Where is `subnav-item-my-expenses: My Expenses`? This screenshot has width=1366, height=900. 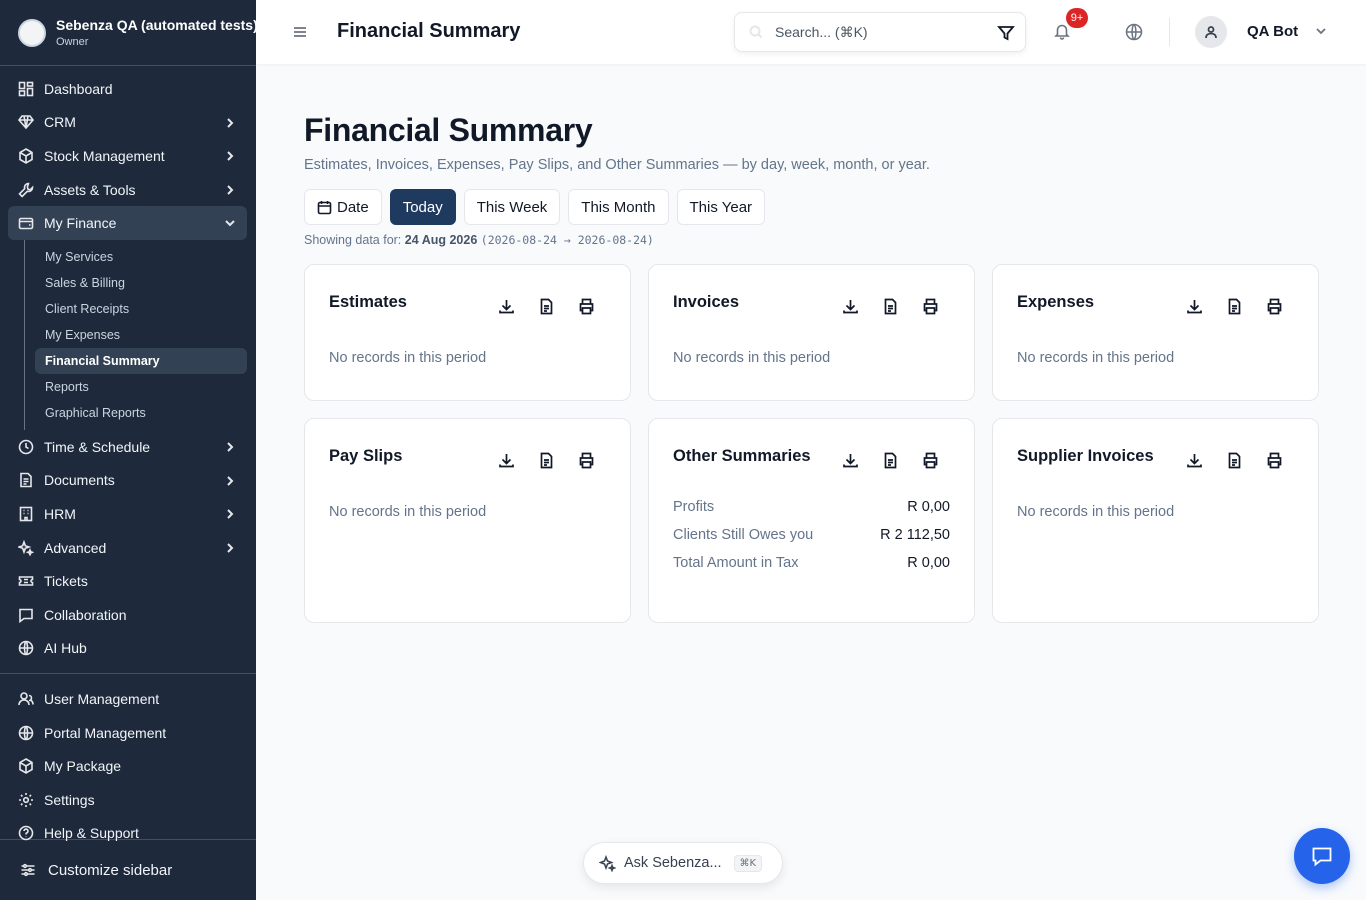 subnav-item-my-expenses: My Expenses is located at coordinates (135, 335).